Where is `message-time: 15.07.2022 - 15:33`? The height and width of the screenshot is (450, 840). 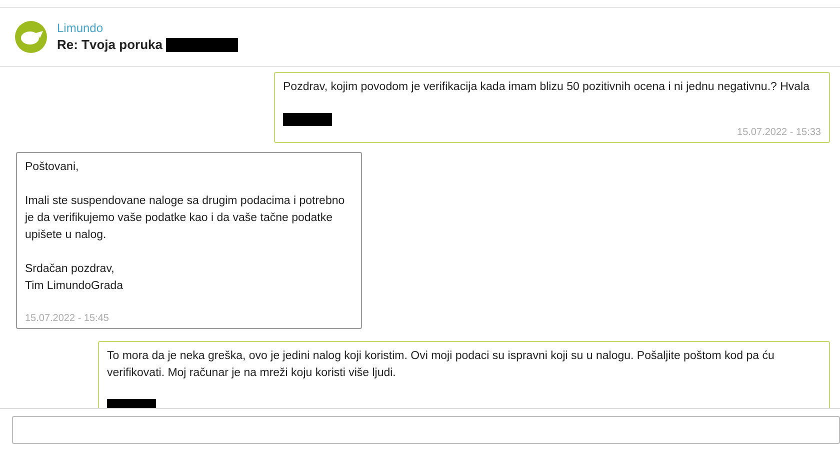 message-time: 15.07.2022 - 15:33 is located at coordinates (778, 133).